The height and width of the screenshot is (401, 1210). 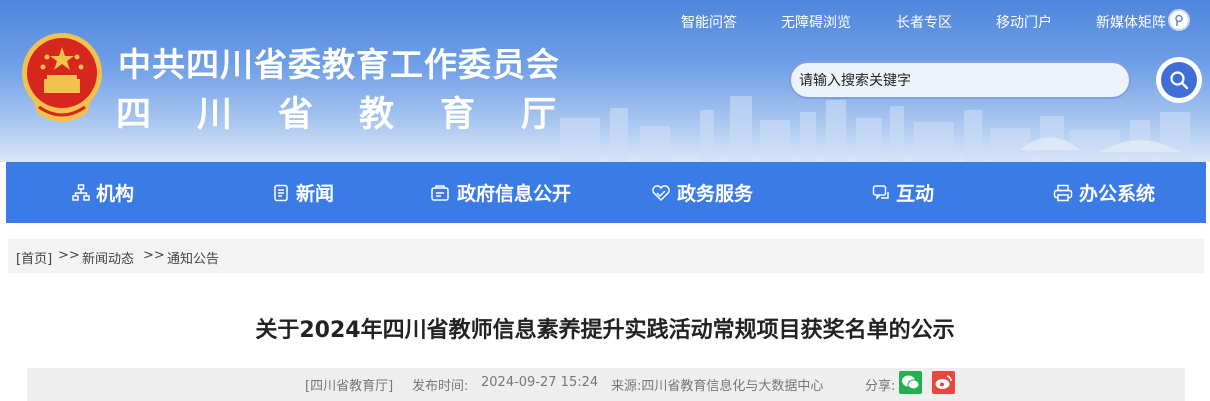 I want to click on search-icon, so click(x=1179, y=80).